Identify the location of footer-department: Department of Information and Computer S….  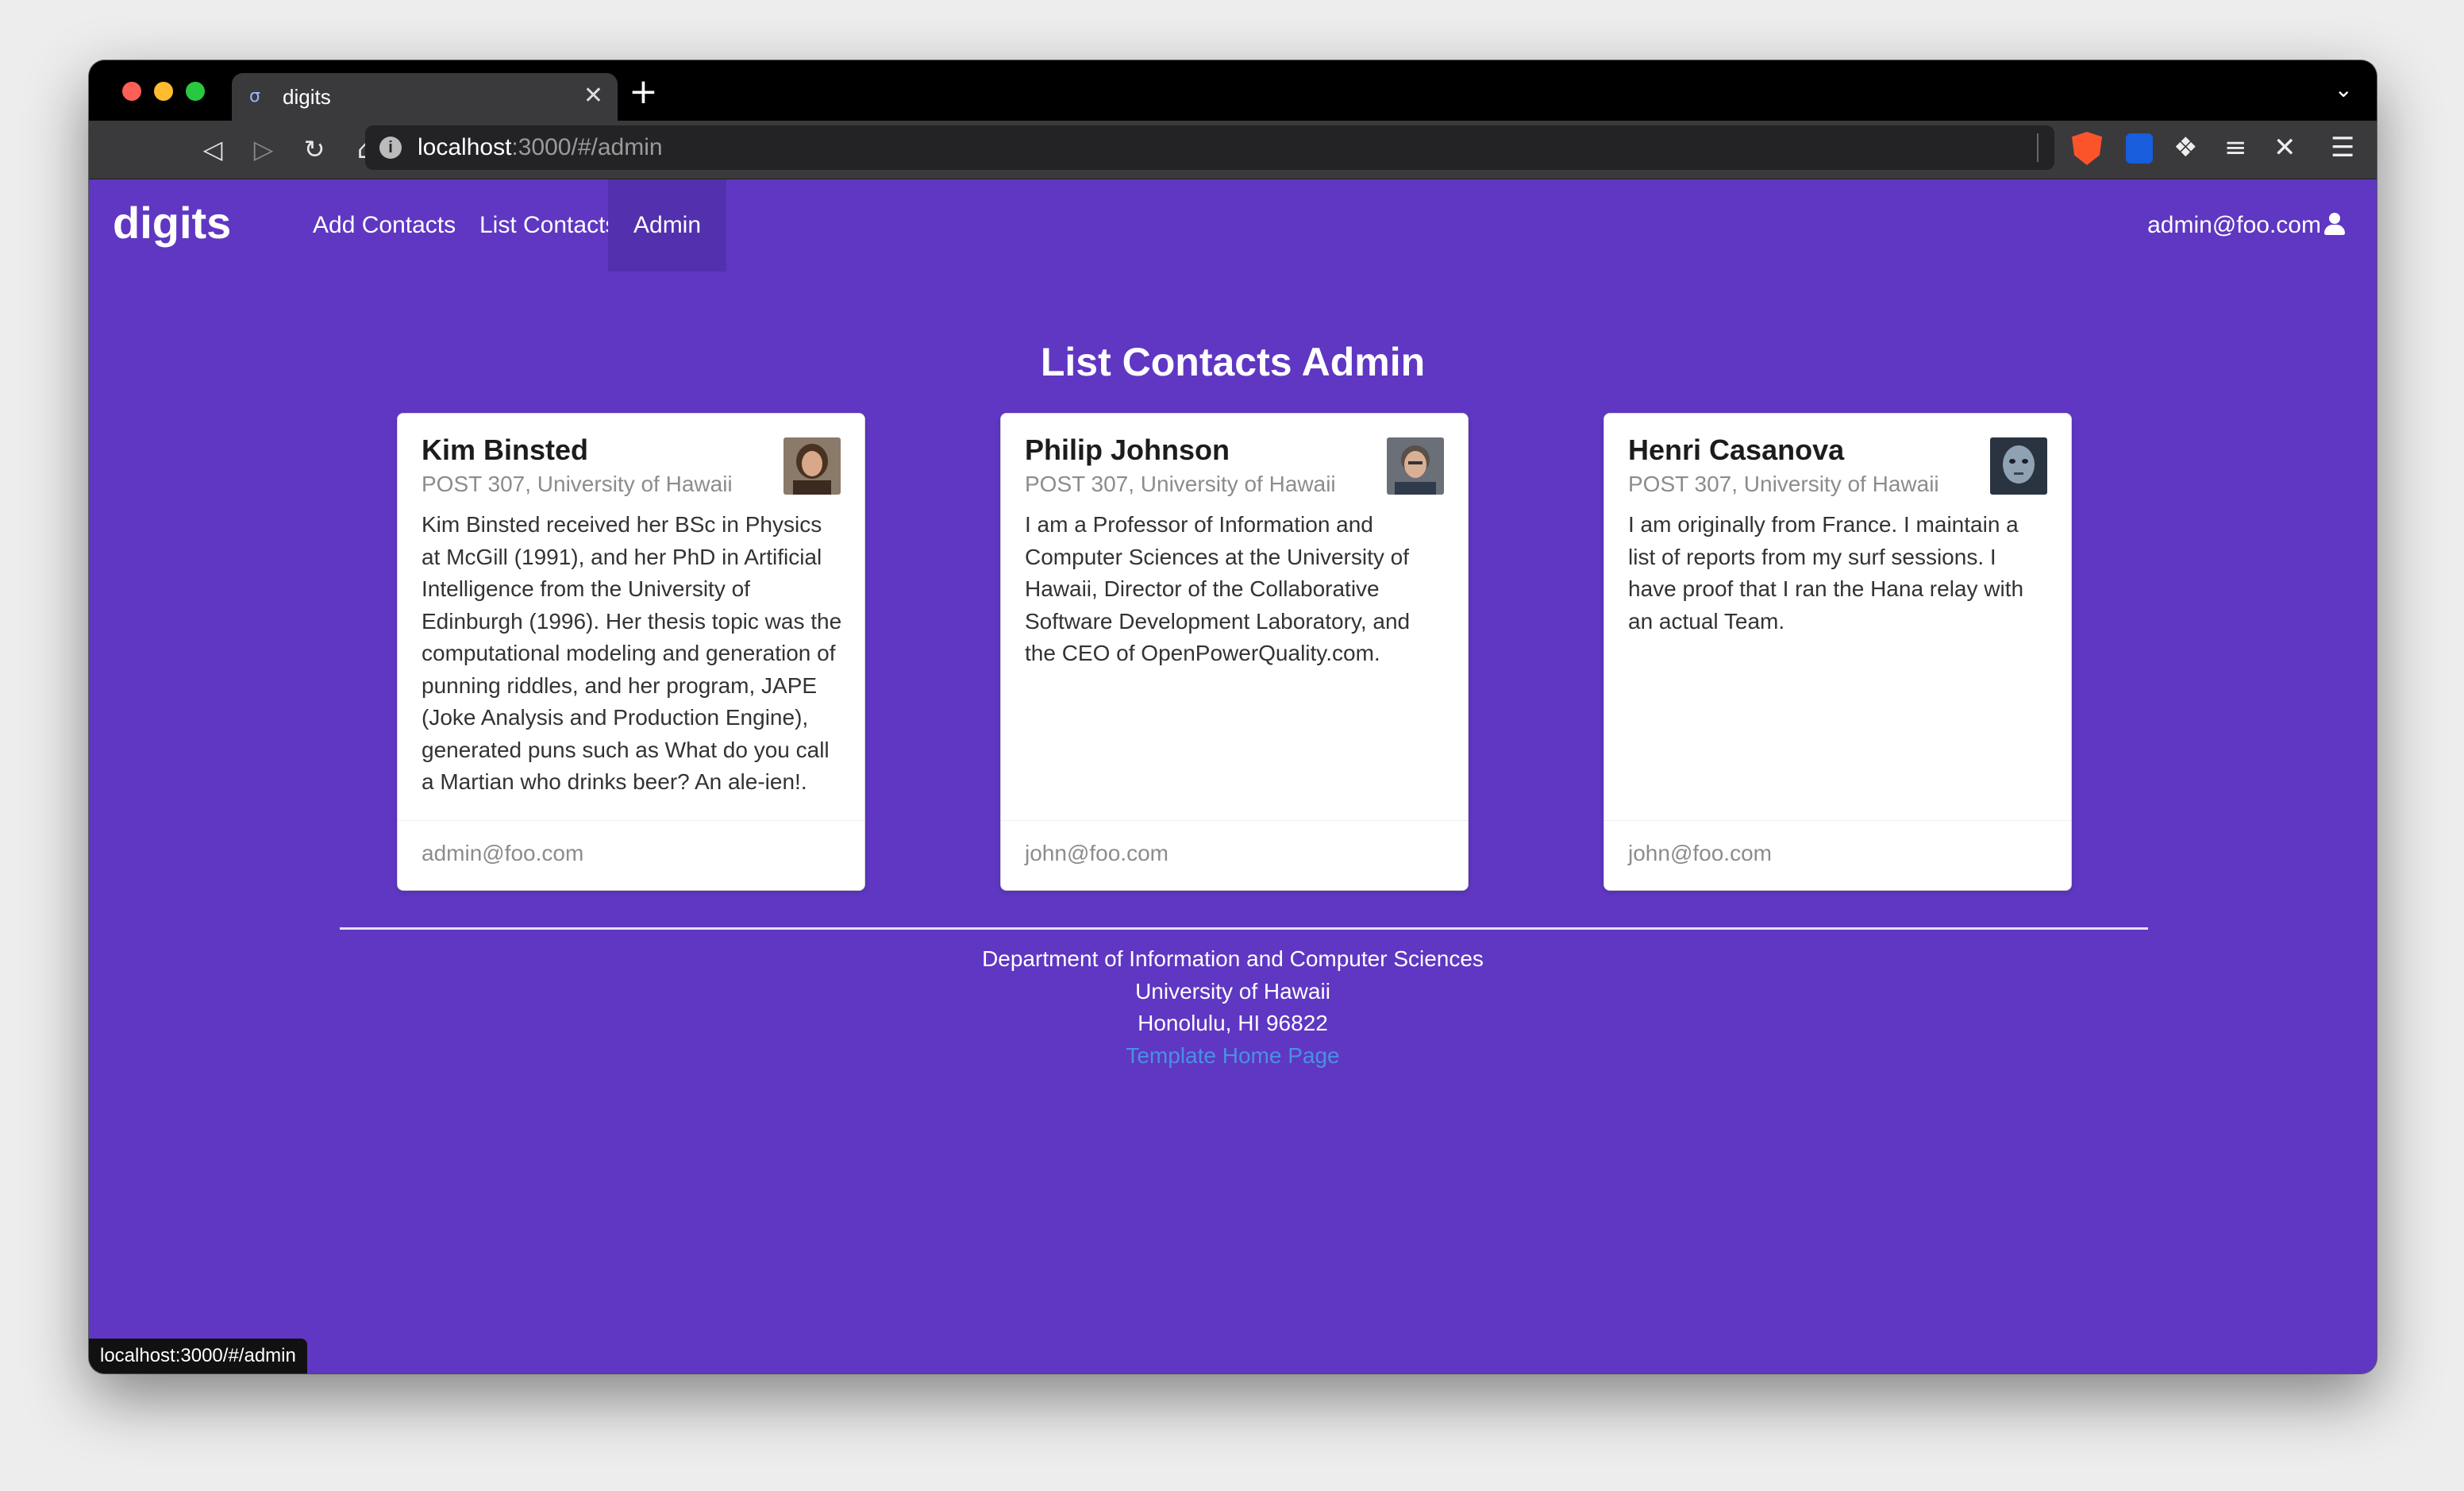
(1233, 958).